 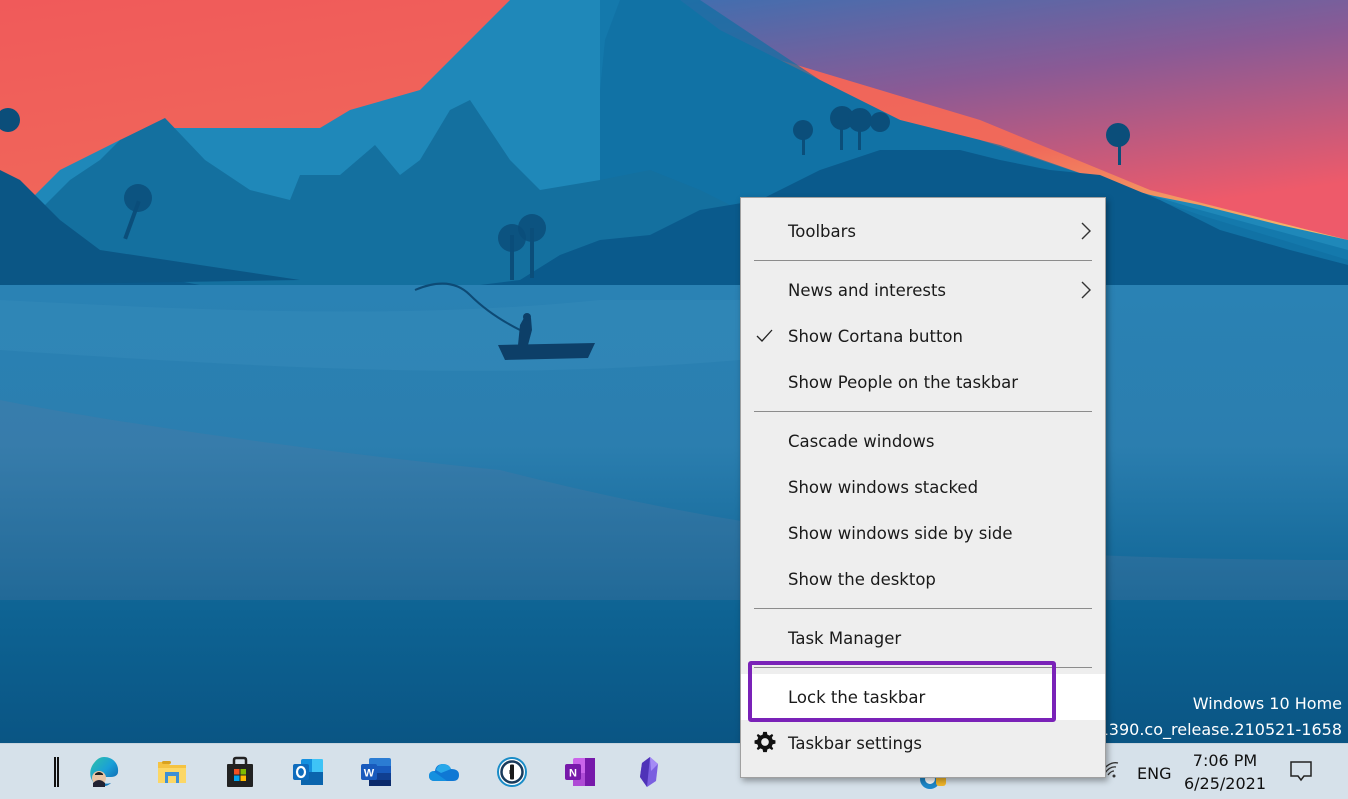 I want to click on taskbar-app-1password, so click(x=512, y=772).